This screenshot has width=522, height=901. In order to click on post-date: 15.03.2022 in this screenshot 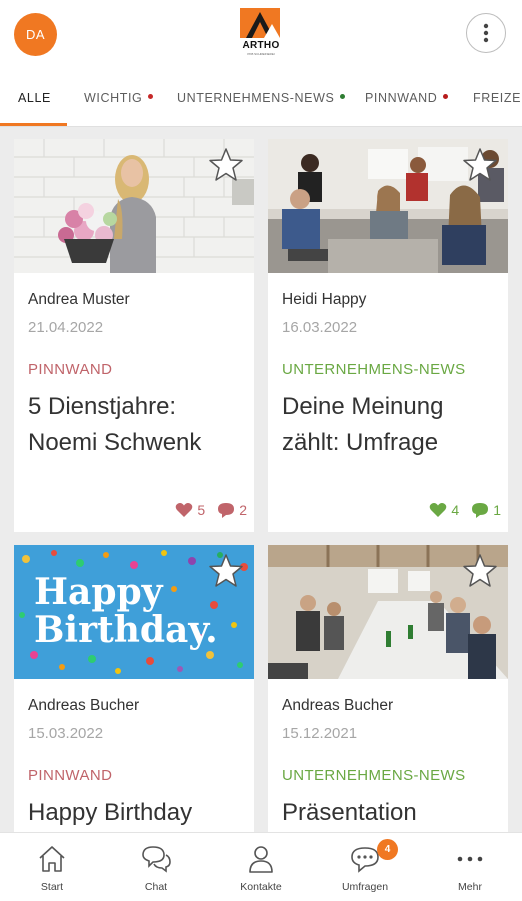, I will do `click(66, 733)`.